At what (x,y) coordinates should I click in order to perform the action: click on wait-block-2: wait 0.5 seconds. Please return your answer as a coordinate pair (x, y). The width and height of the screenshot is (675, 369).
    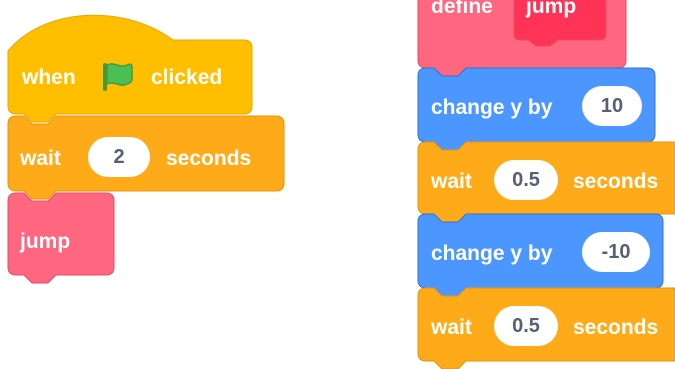
    Looking at the image, I should click on (546, 328).